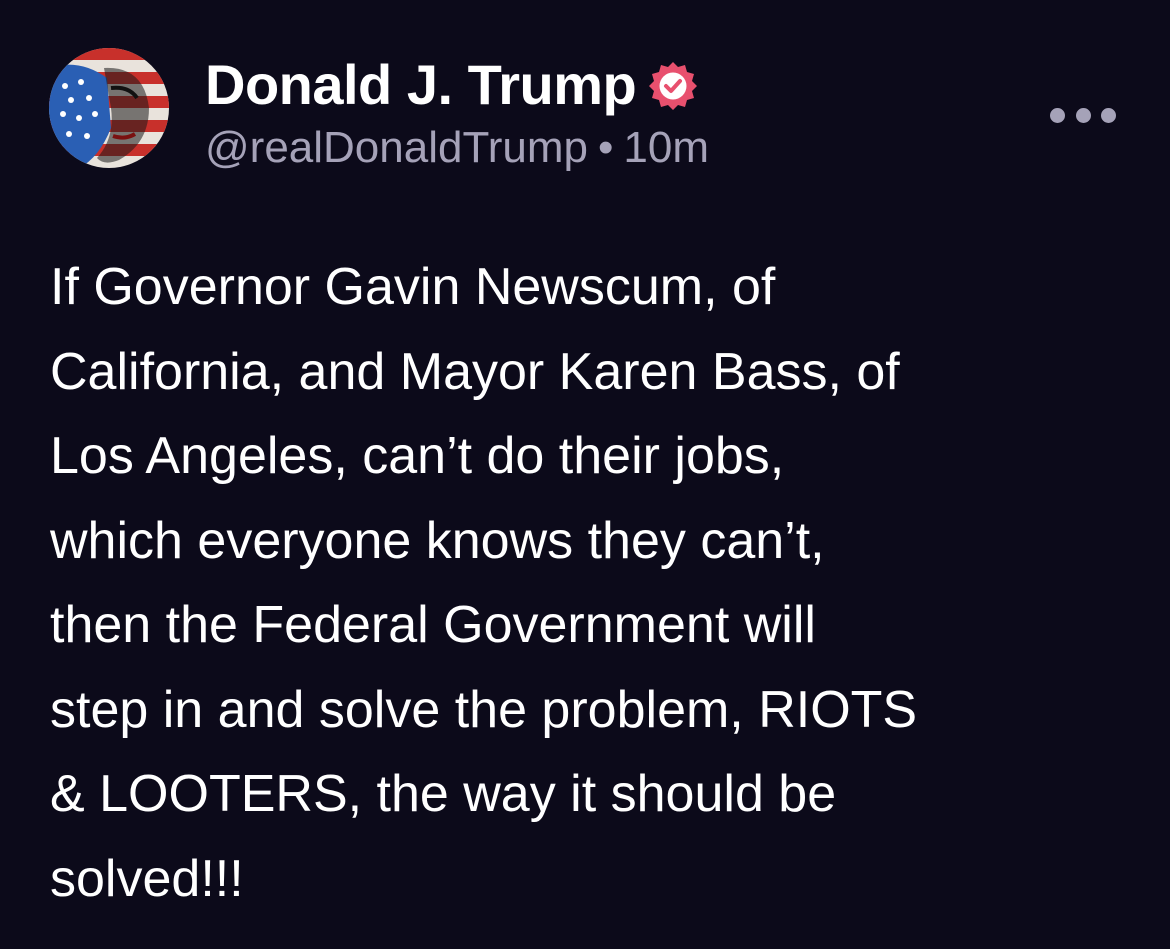 Image resolution: width=1170 pixels, height=949 pixels. I want to click on avatar-image, so click(109, 108).